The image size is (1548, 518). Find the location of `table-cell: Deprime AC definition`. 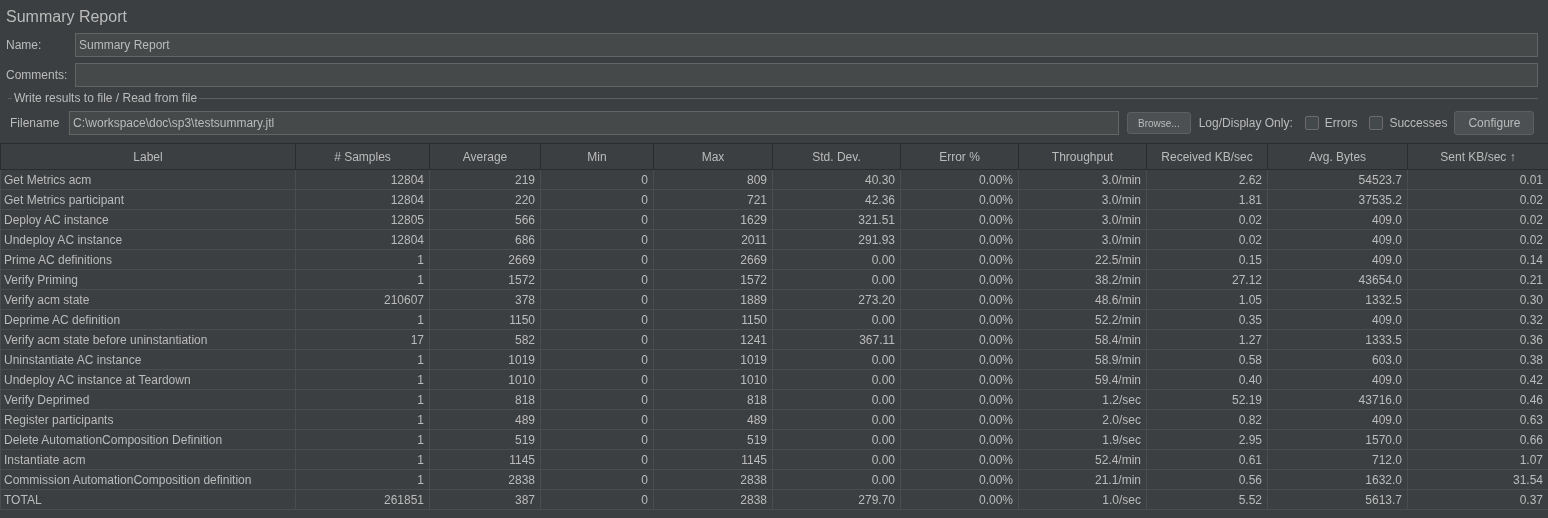

table-cell: Deprime AC definition is located at coordinates (148, 319).